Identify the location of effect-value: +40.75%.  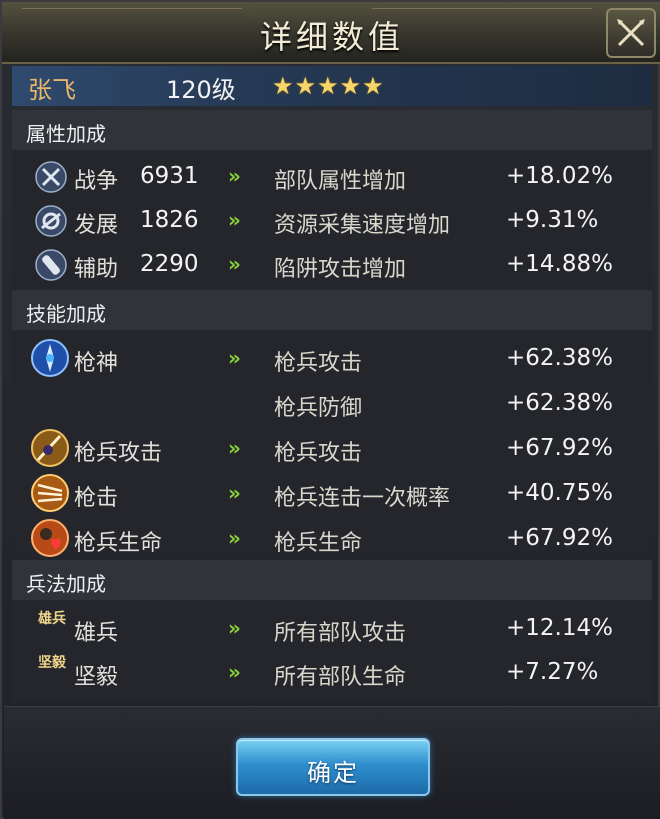
(559, 493).